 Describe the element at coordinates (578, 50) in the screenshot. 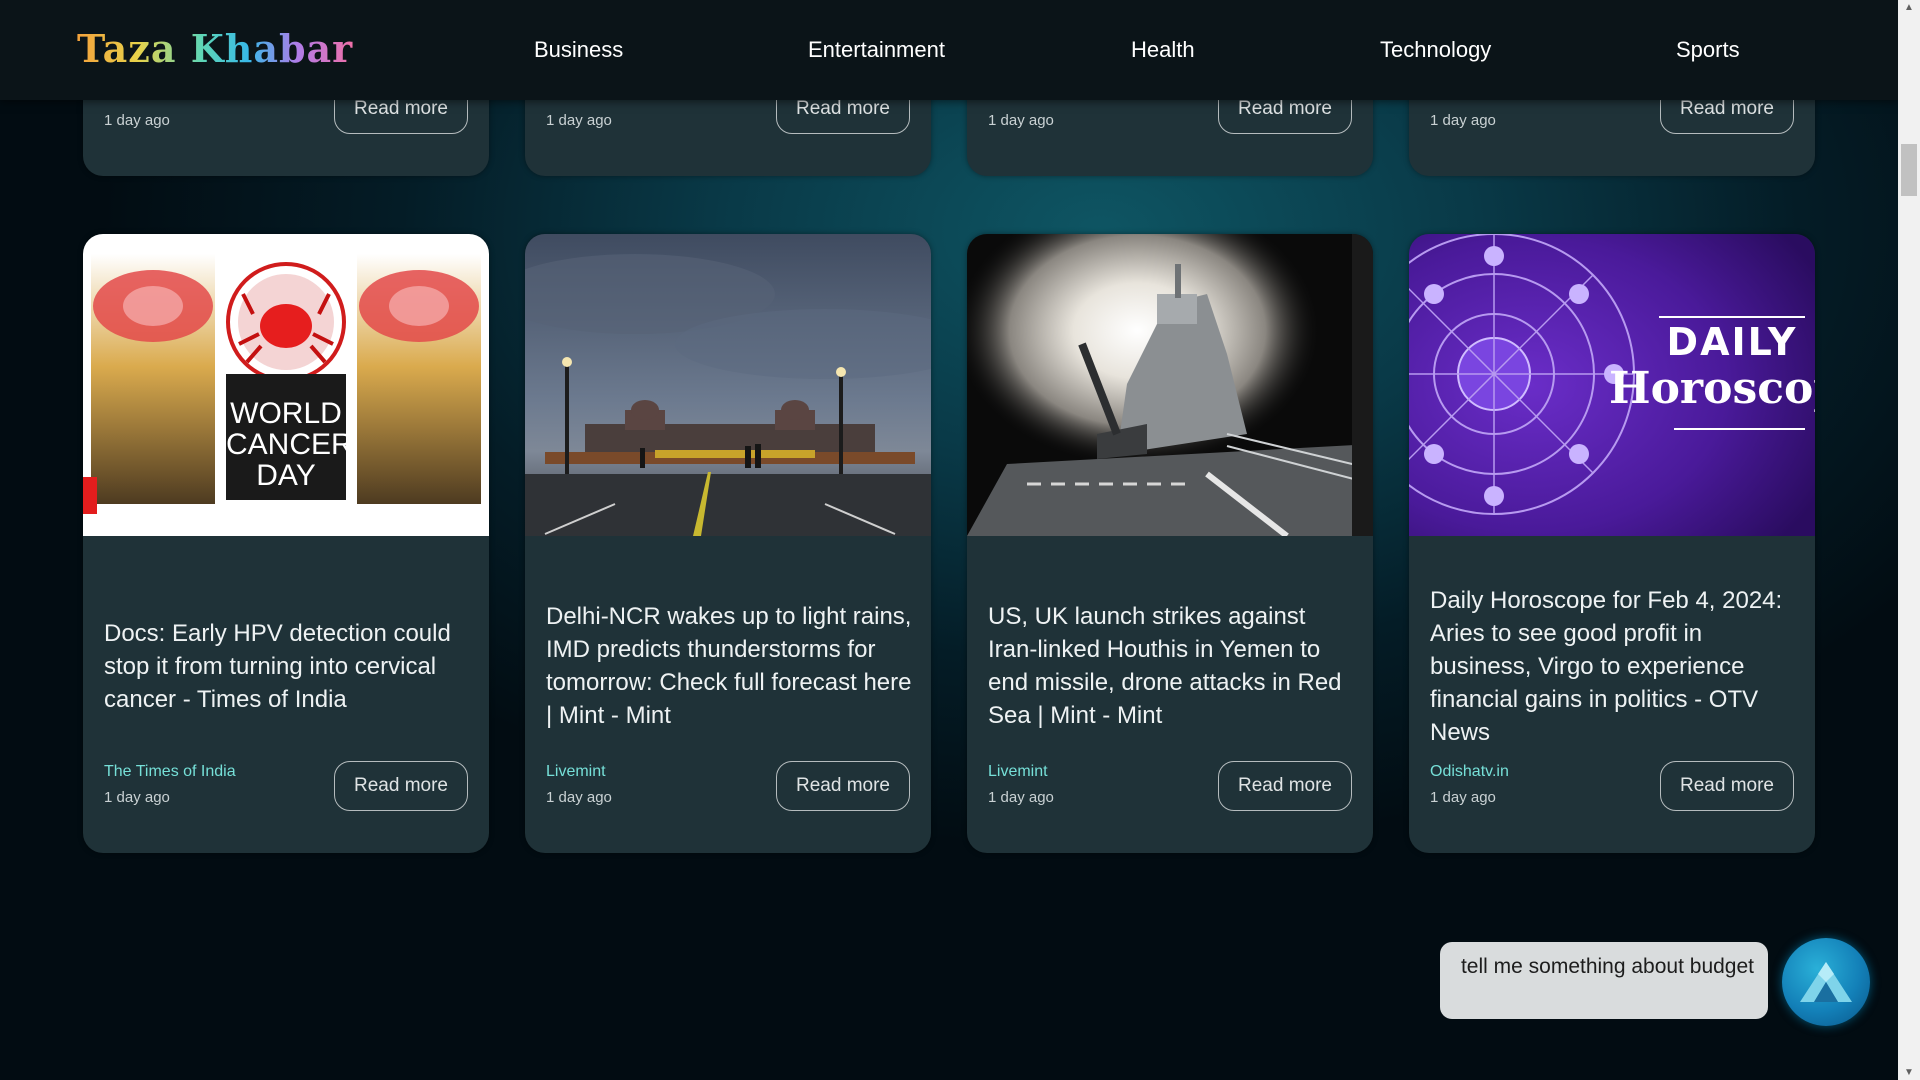

I see `nav-business: Business` at that location.